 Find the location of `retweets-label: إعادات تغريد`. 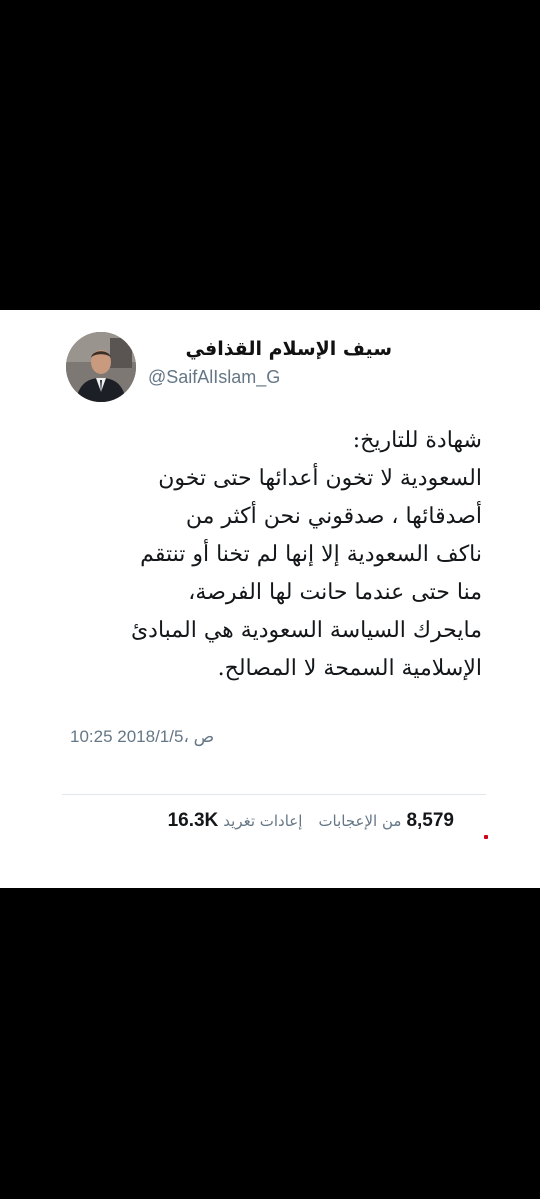

retweets-label: إعادات تغريد is located at coordinates (262, 821).